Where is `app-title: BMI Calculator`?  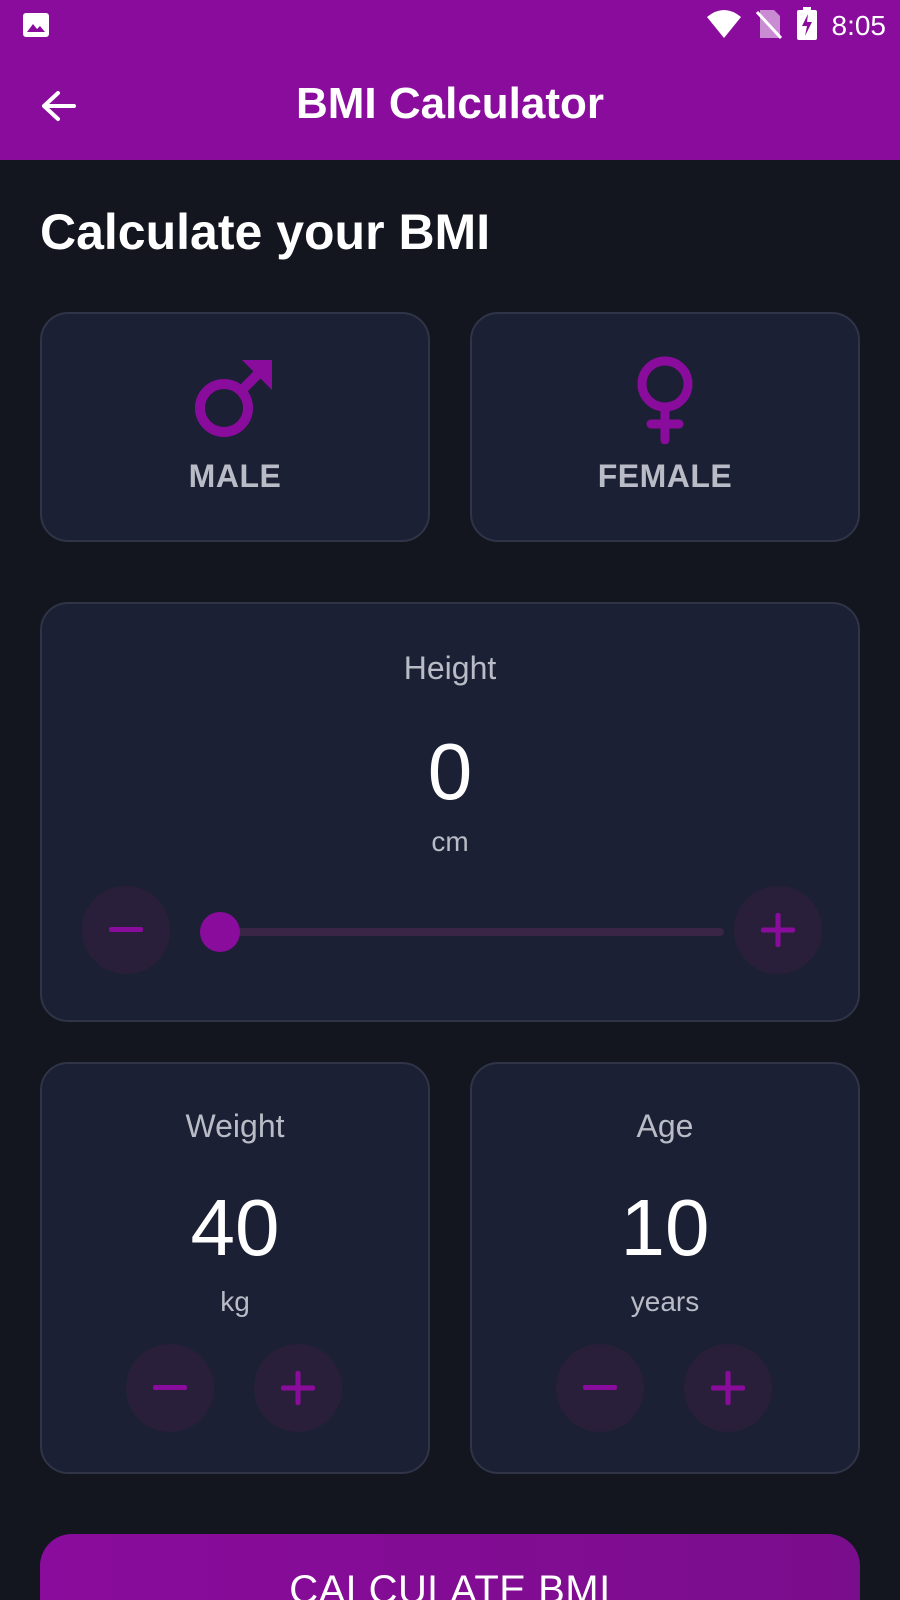 app-title: BMI Calculator is located at coordinates (450, 103).